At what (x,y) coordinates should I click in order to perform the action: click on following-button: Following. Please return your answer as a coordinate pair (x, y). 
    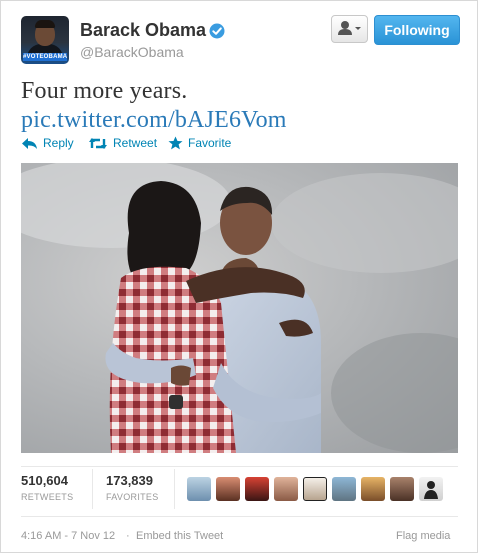
    Looking at the image, I should click on (417, 30).